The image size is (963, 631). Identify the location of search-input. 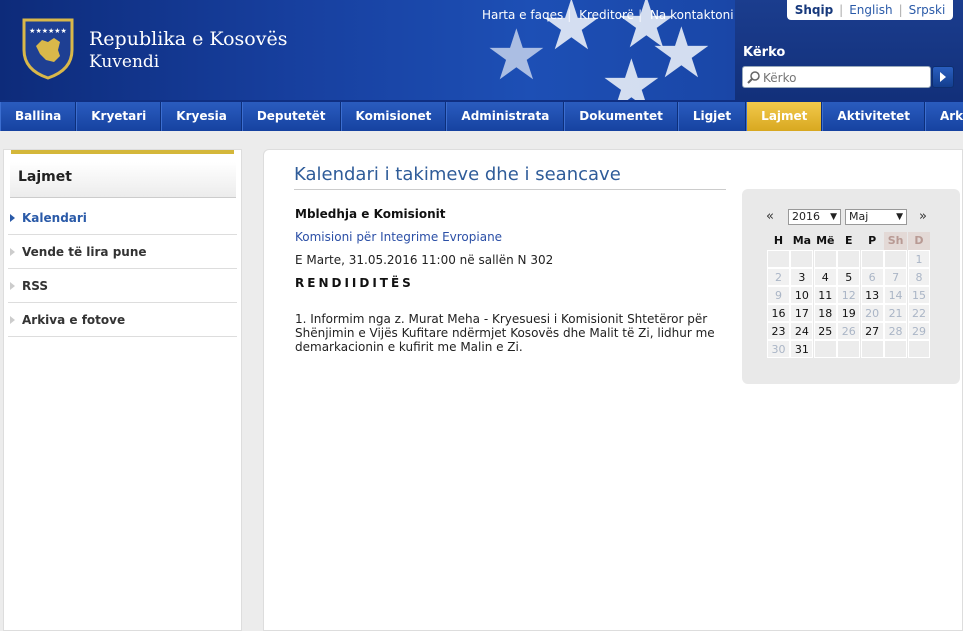
(843, 78).